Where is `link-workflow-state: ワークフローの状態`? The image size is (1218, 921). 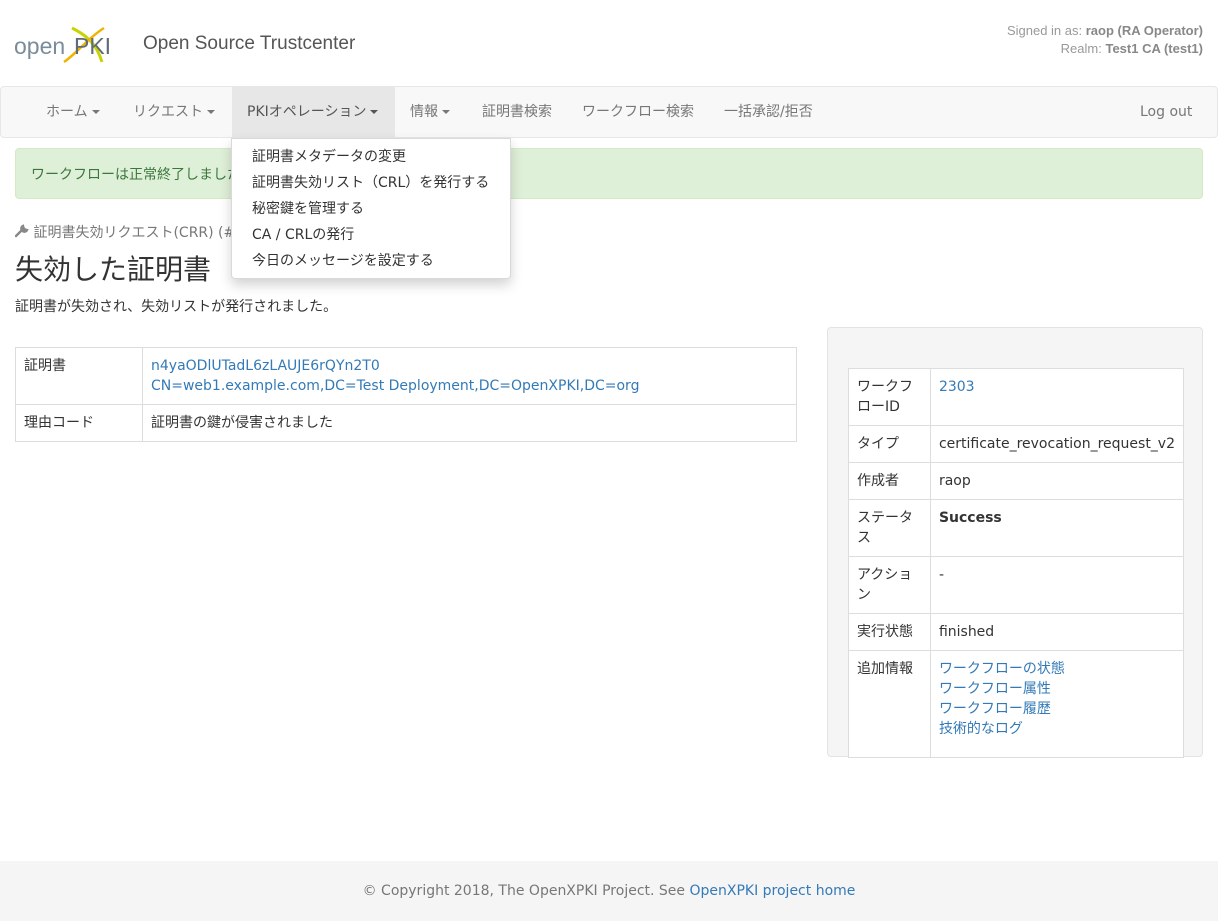
link-workflow-state: ワークフローの状態 is located at coordinates (1057, 669).